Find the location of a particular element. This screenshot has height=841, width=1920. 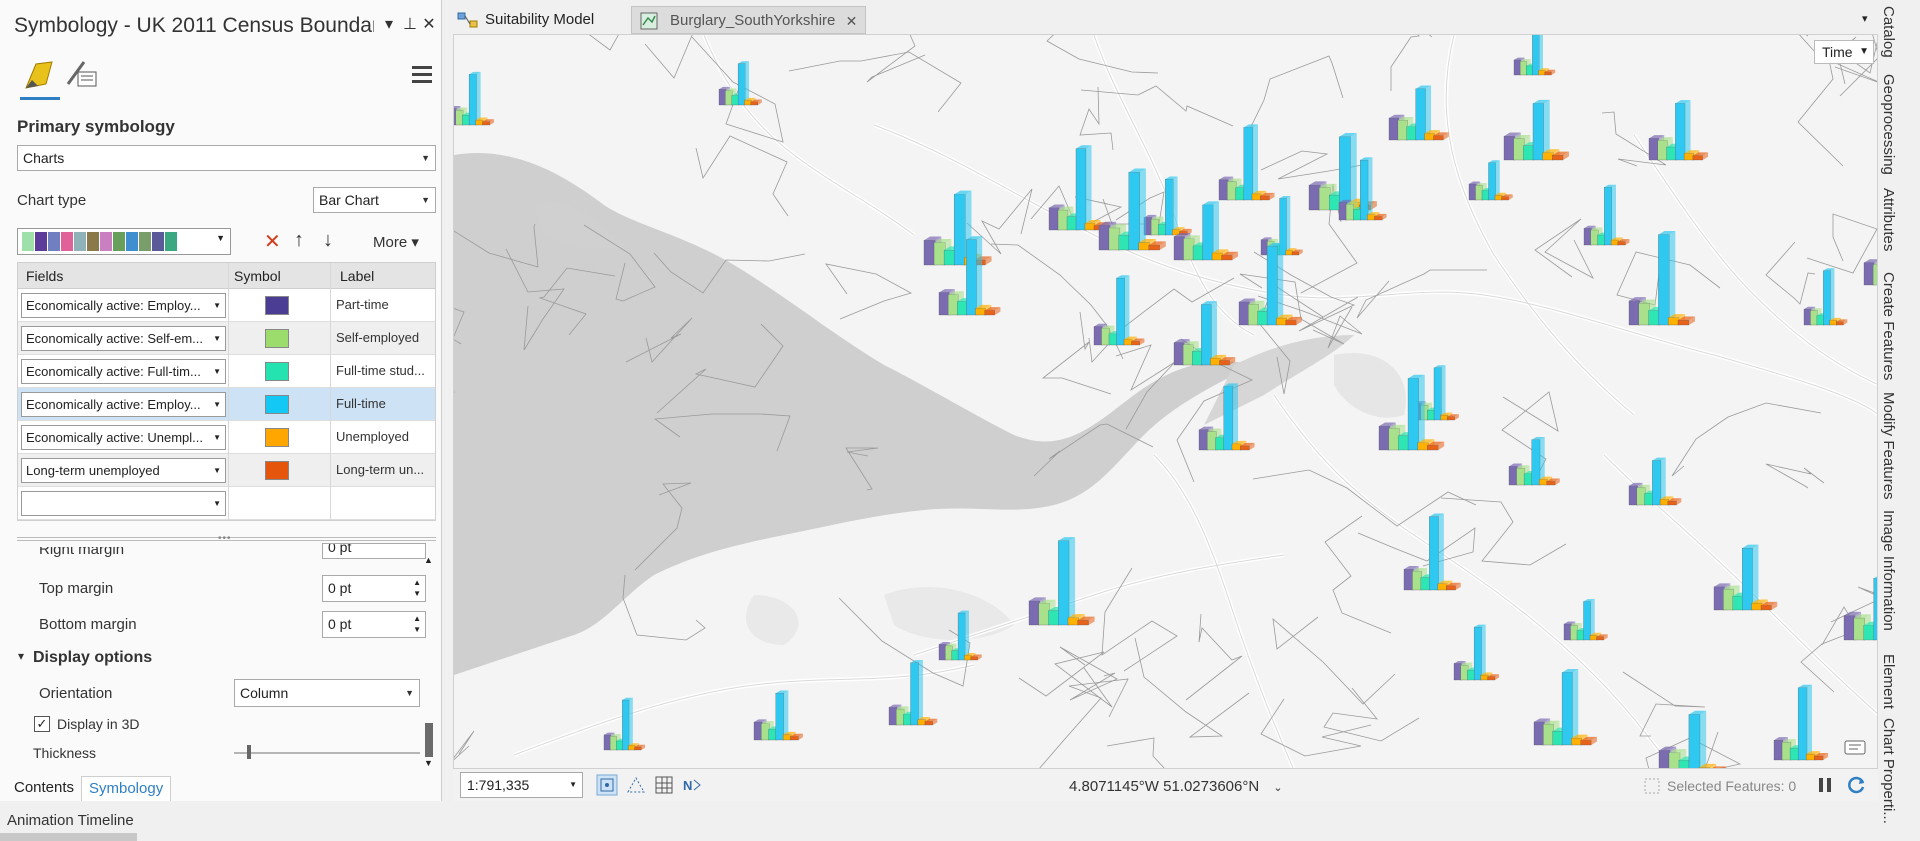

display-3d-checkbox: ✓ is located at coordinates (42, 724).